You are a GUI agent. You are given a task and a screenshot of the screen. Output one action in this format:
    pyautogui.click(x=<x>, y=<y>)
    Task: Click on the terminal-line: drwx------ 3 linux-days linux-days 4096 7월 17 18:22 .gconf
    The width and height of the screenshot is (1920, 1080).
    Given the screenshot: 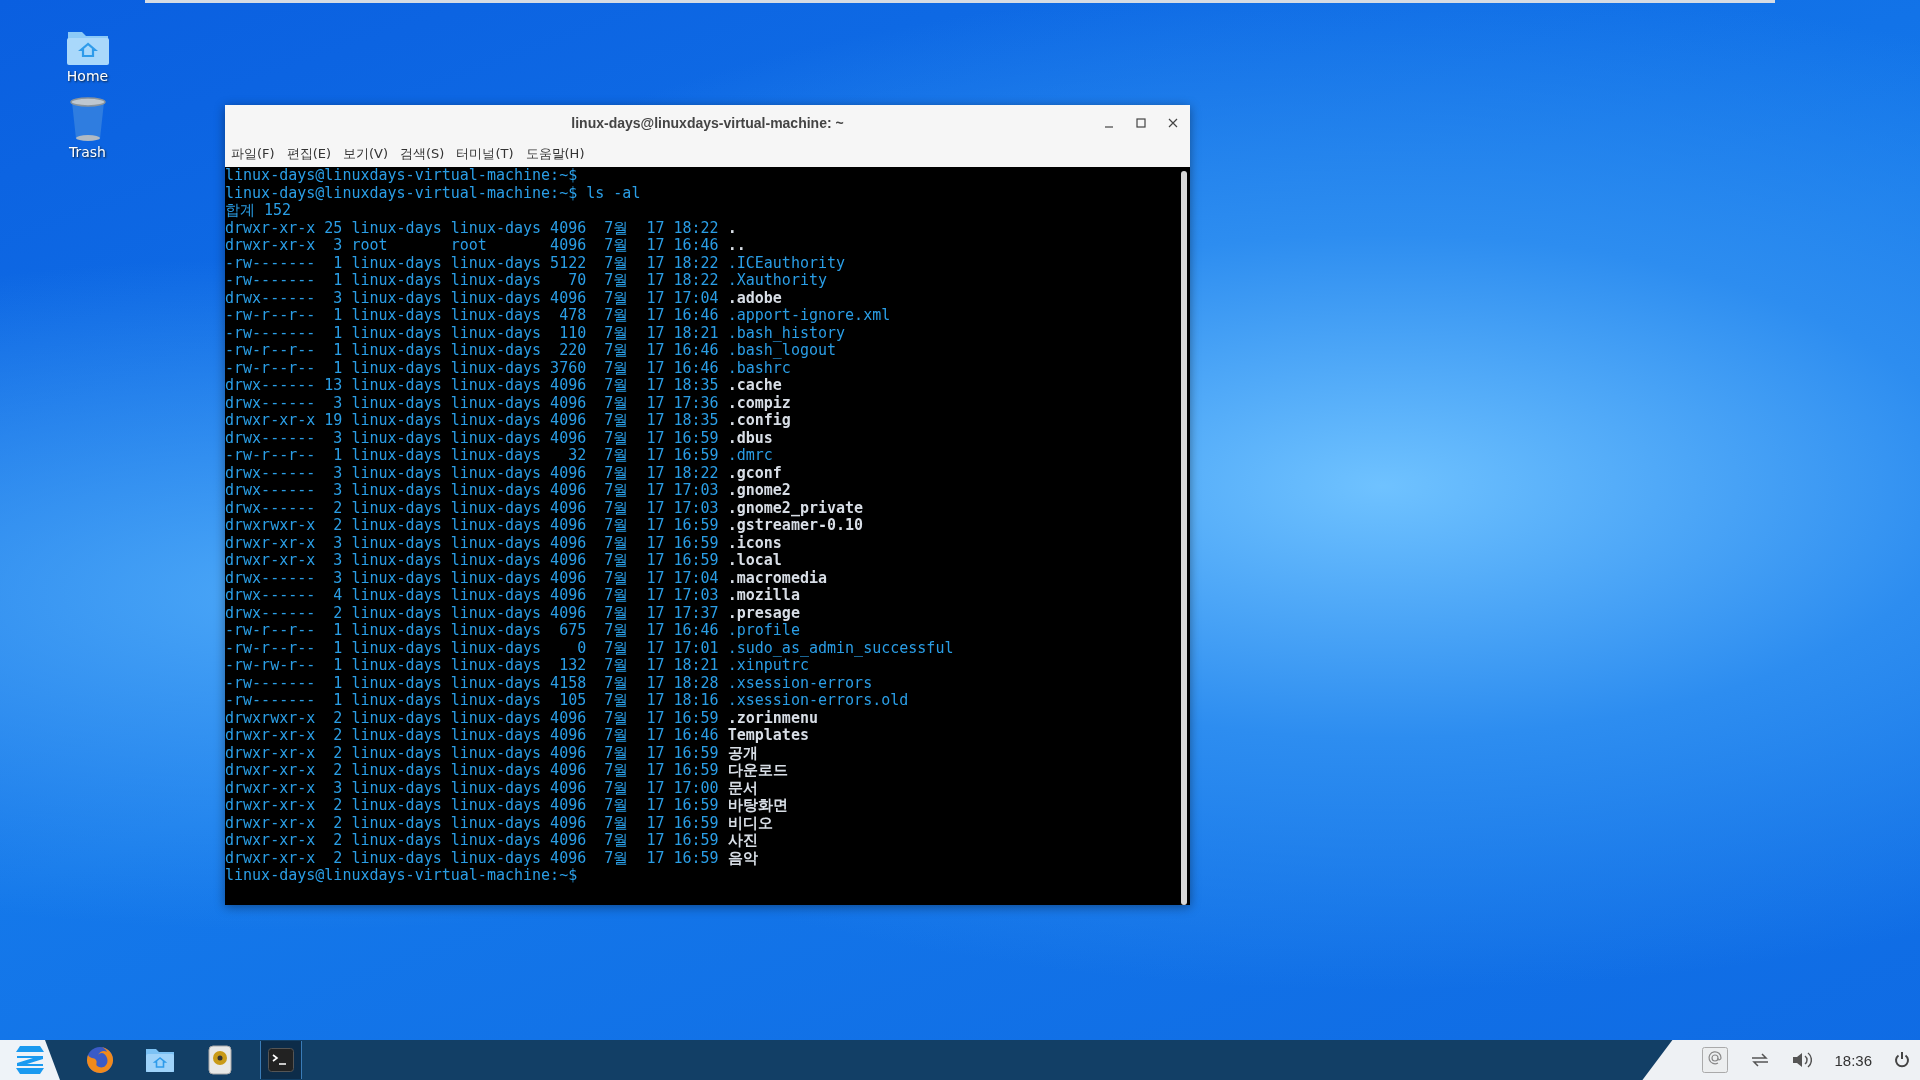 What is the action you would take?
    pyautogui.click(x=504, y=473)
    